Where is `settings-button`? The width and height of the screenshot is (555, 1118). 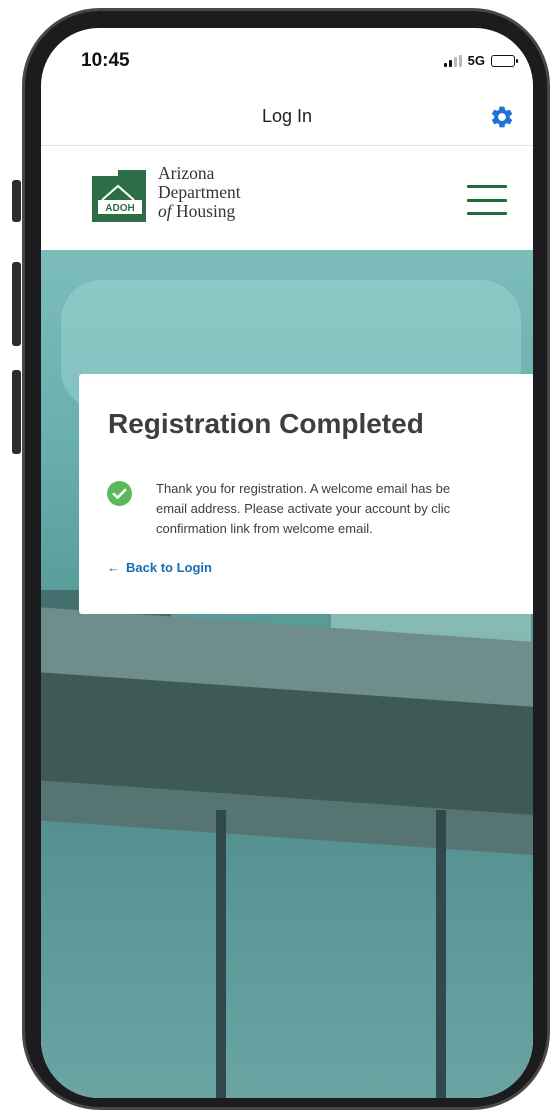 settings-button is located at coordinates (502, 117).